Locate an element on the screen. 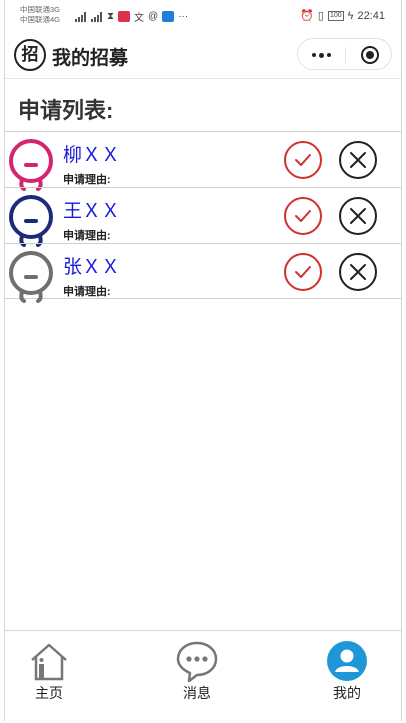  status-icons-right: ⏰ ▯ 100 ϟ 22:41 is located at coordinates (342, 16).